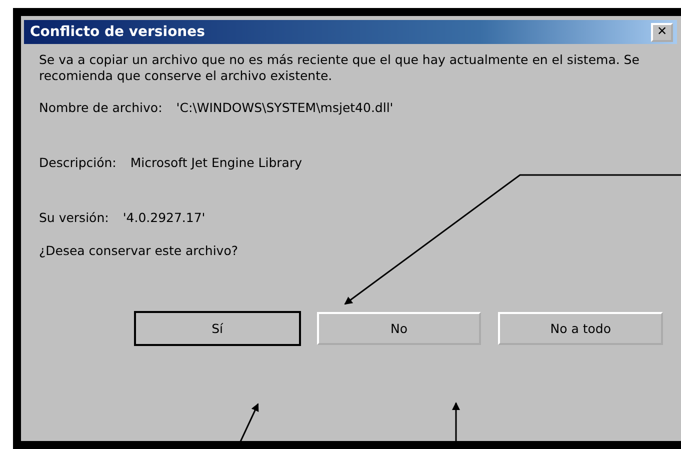 This screenshot has height=449, width=681. I want to click on field-label: Descripción:, so click(77, 162).